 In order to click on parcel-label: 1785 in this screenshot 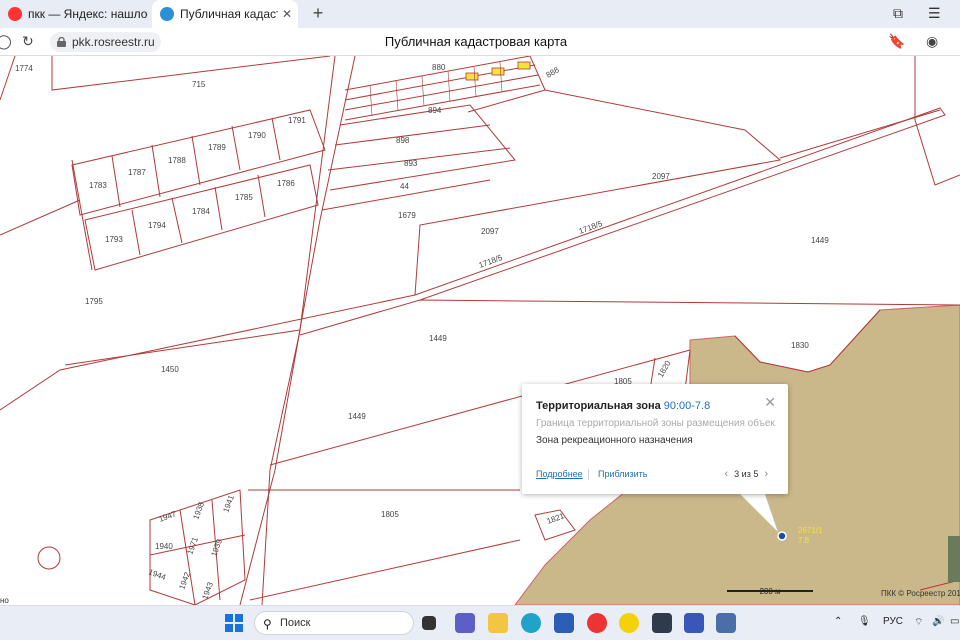, I will do `click(244, 197)`.